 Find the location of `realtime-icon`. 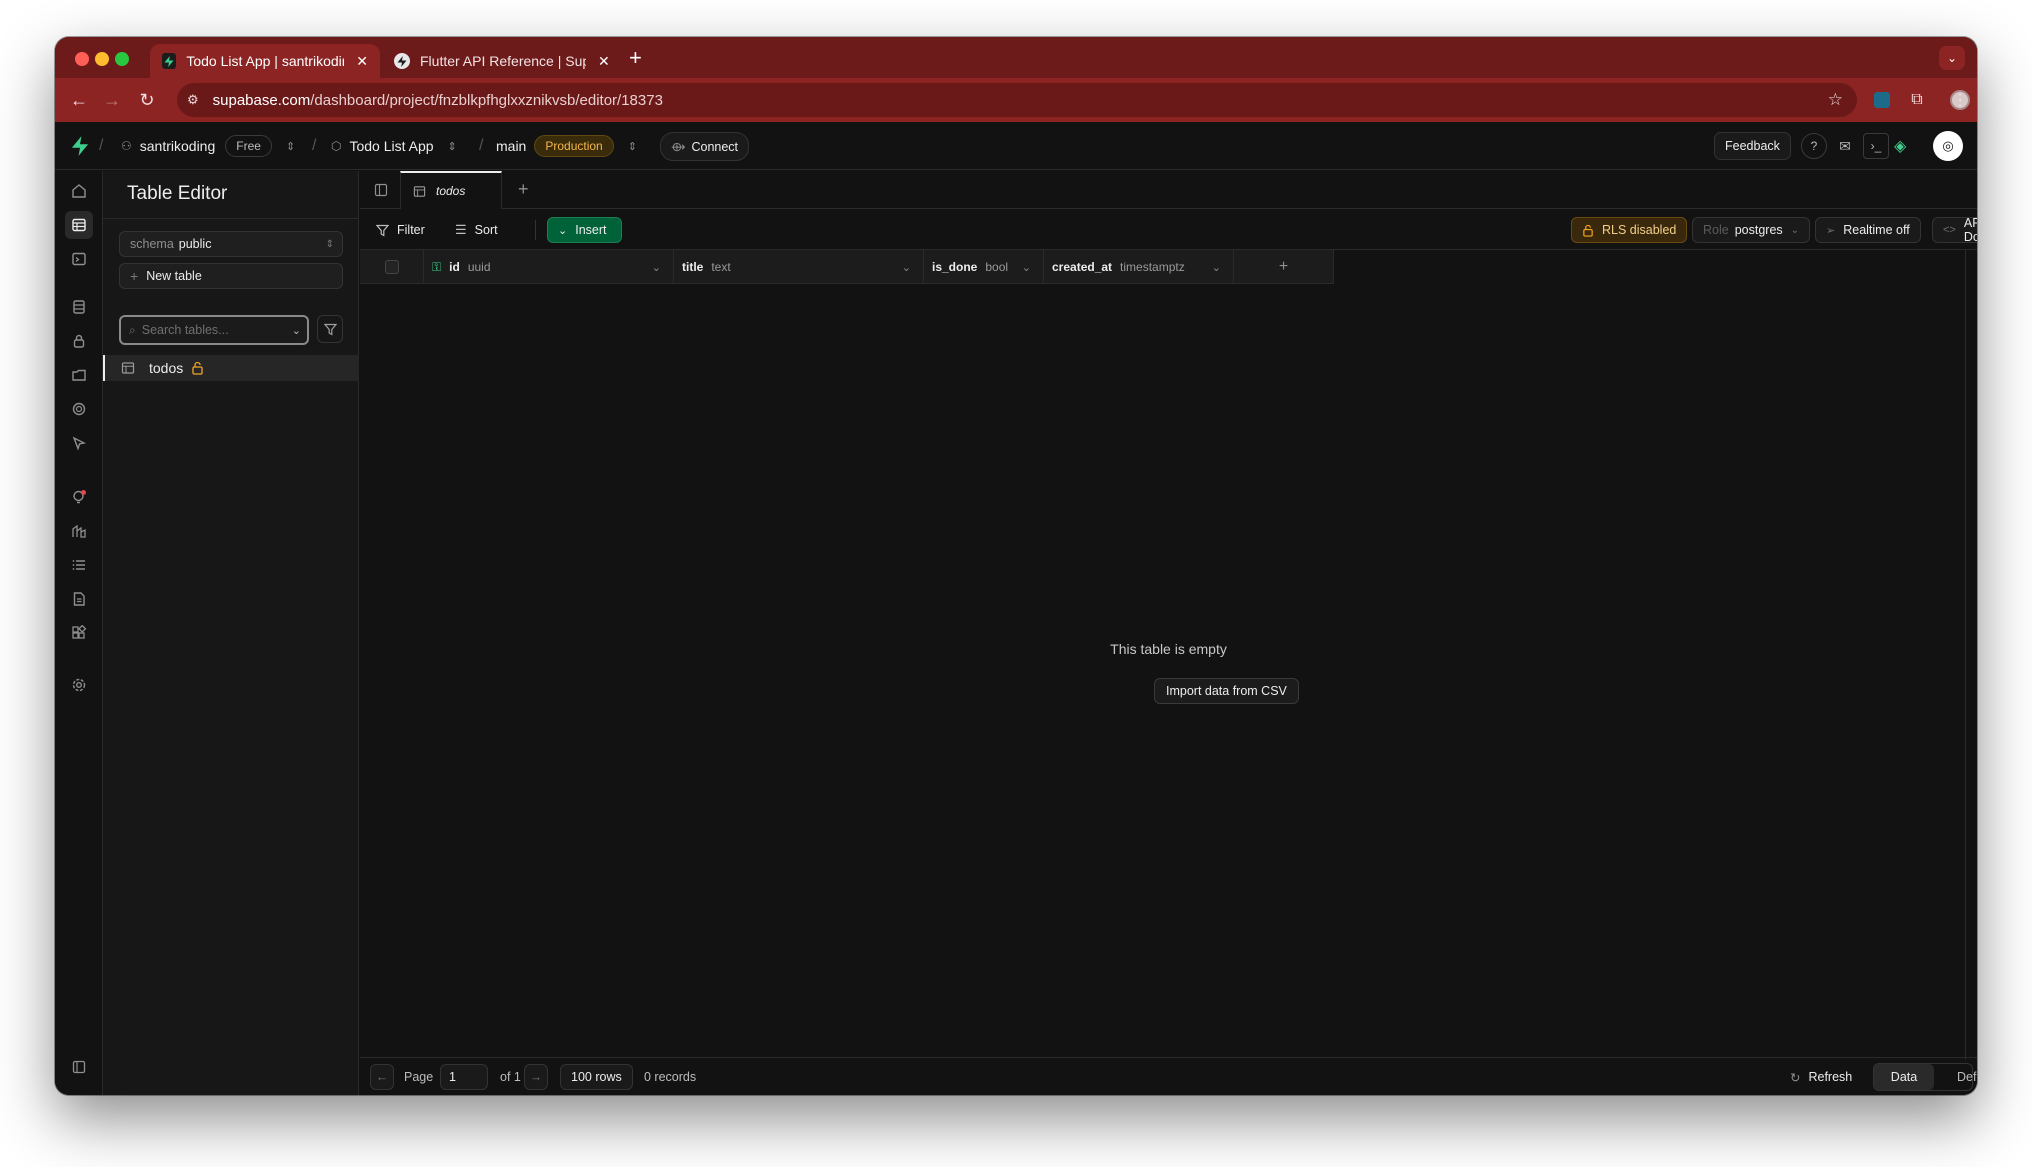

realtime-icon is located at coordinates (79, 443).